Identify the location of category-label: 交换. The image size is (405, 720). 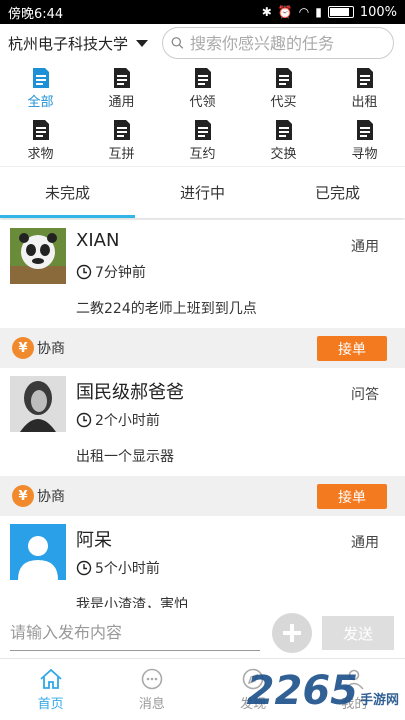
(283, 154).